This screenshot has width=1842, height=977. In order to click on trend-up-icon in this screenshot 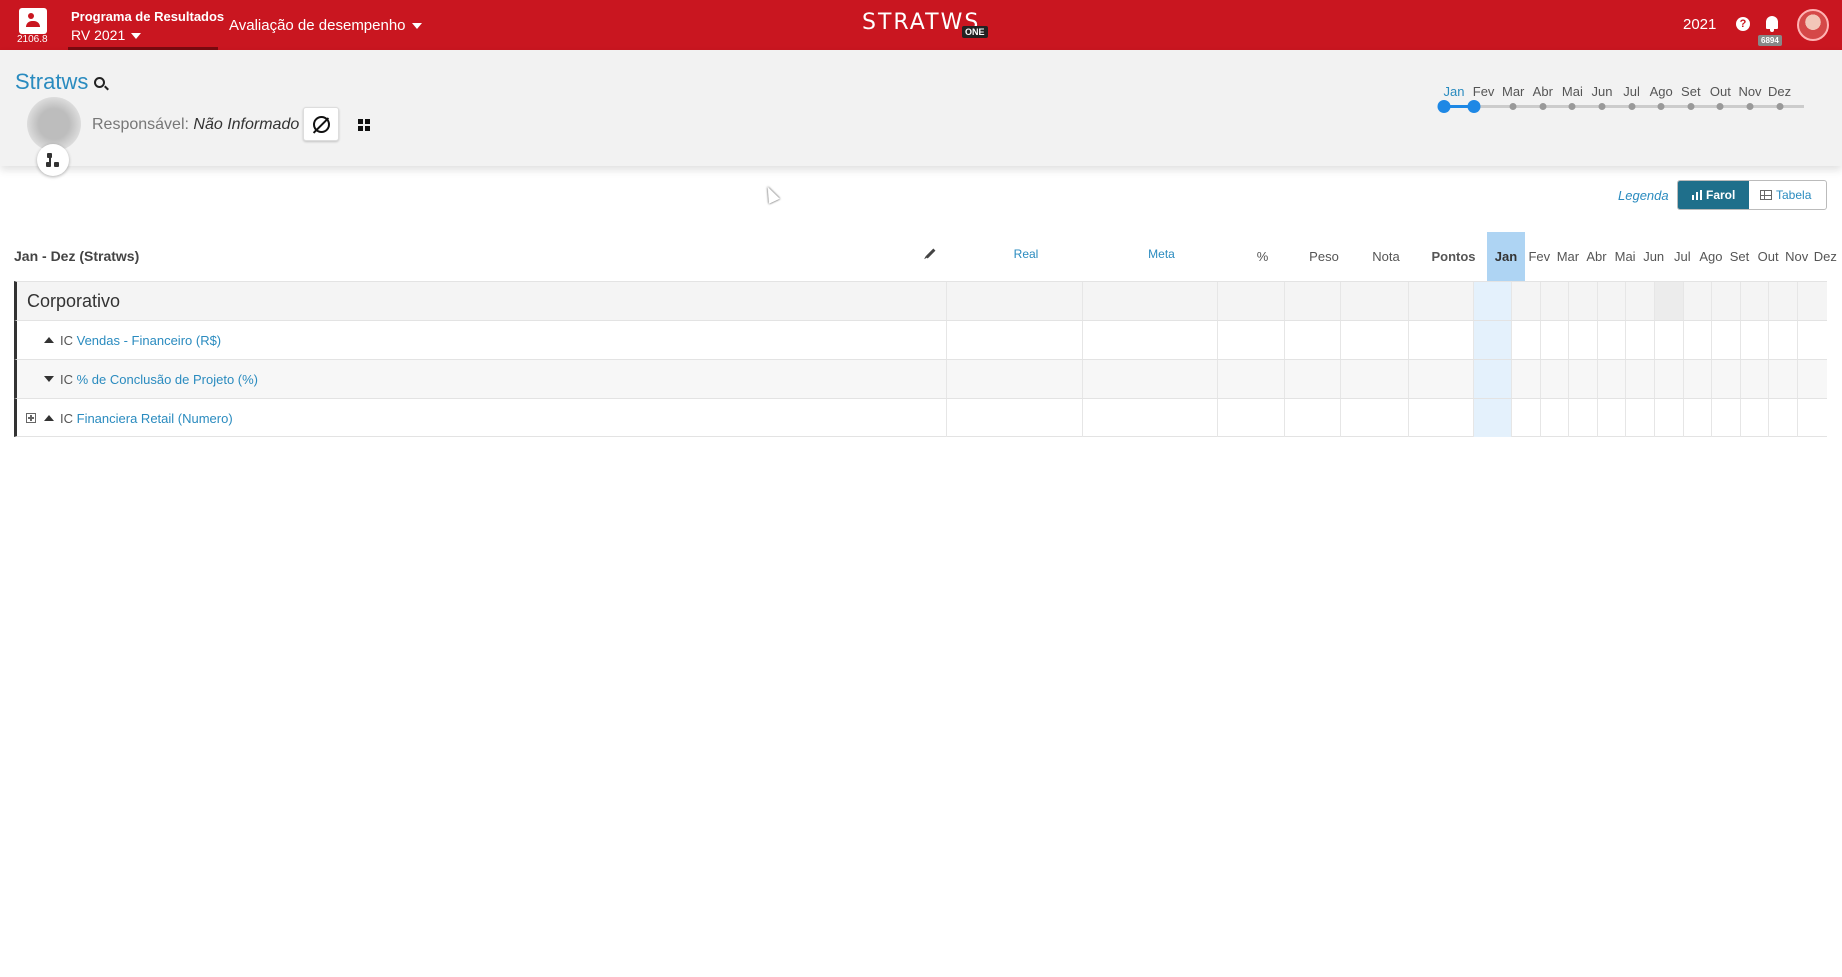, I will do `click(49, 340)`.